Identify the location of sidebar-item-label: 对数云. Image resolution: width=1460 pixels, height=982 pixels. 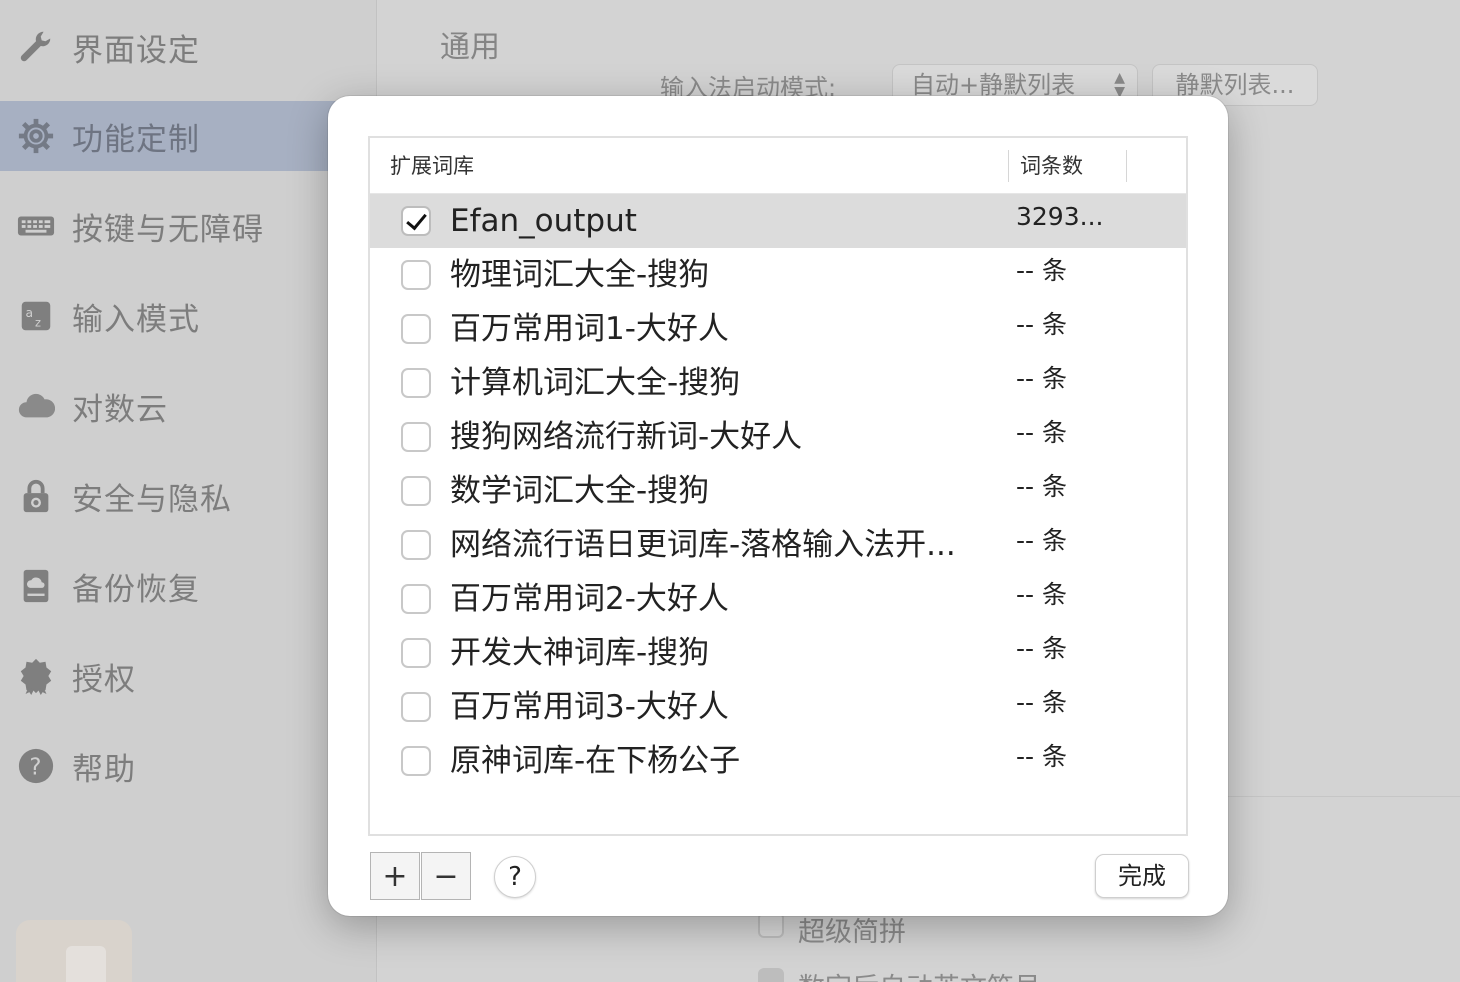
(120, 409).